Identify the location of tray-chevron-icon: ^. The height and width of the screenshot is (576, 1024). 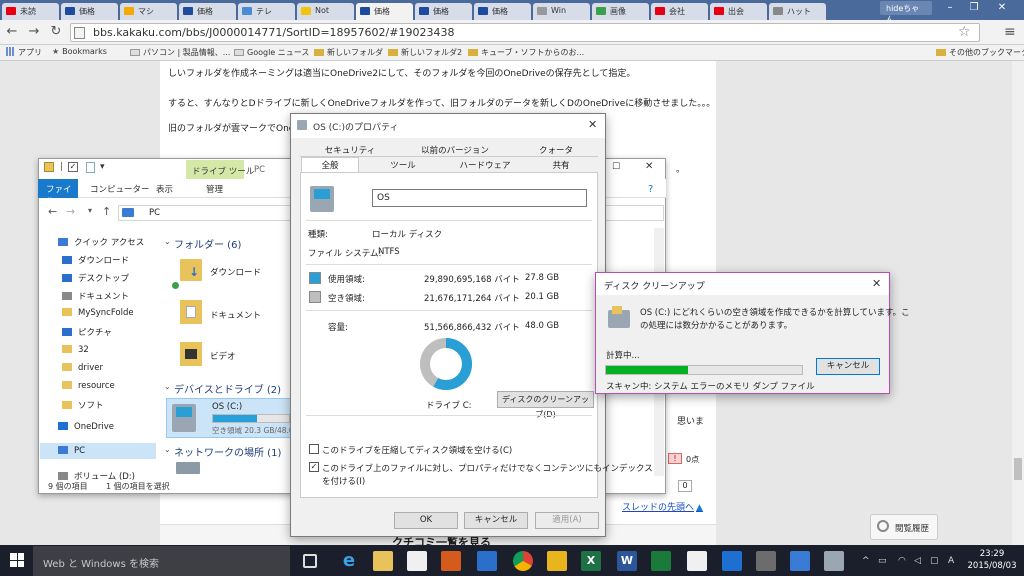
(866, 561).